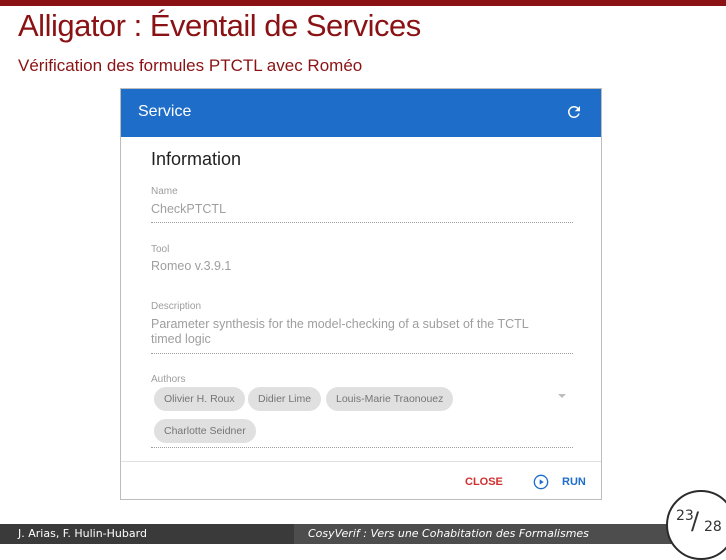 The width and height of the screenshot is (726, 560). Describe the element at coordinates (199, 399) in the screenshot. I see `author-chip: Olivier H. Roux` at that location.